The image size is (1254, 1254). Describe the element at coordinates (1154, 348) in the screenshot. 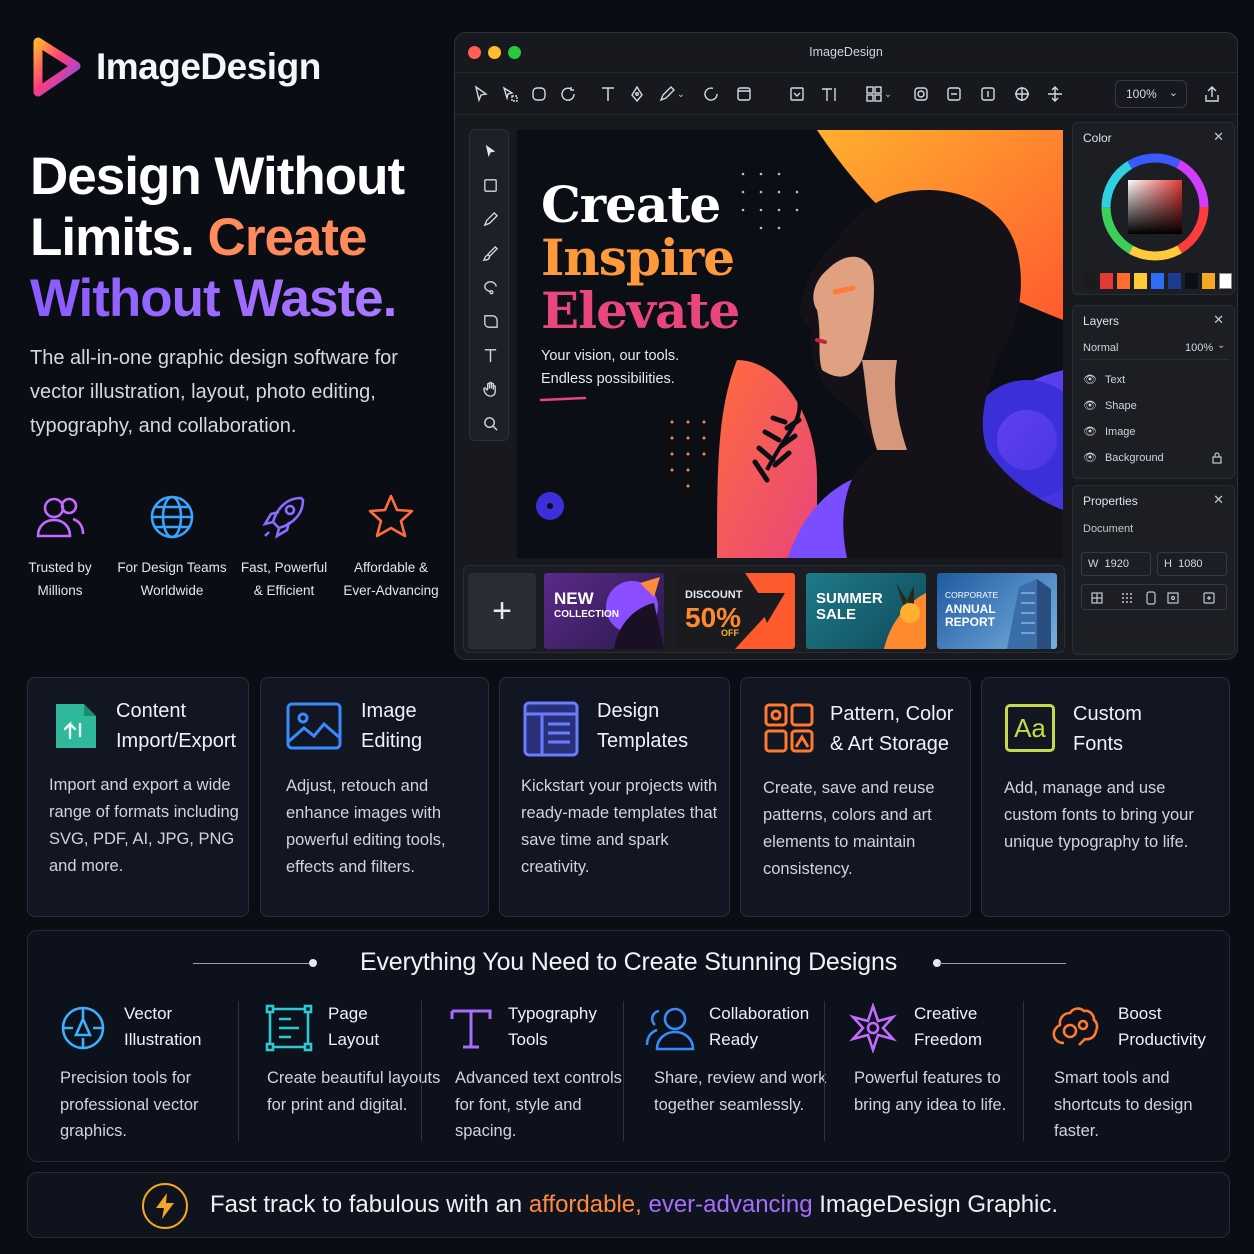

I see `blend-mode-select: Normal 100% ⌄` at that location.